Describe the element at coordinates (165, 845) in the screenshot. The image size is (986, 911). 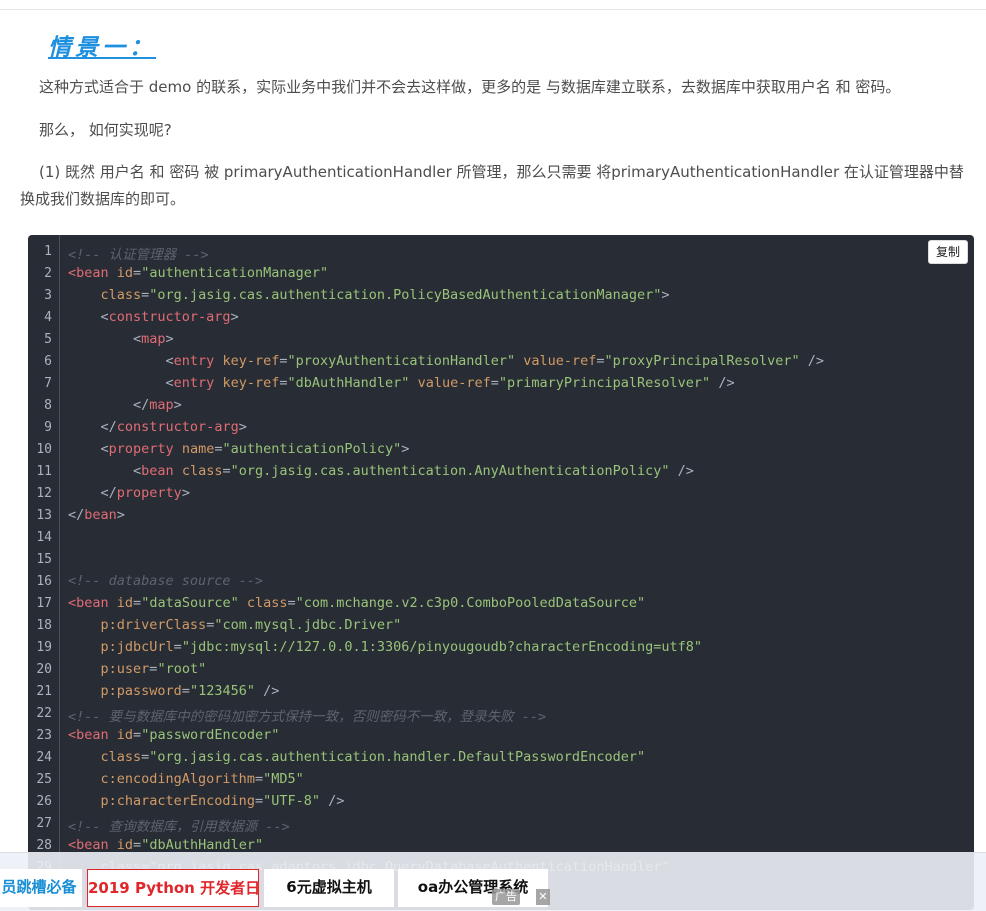
I see `code-line: <bean id="dbAuthHandler"` at that location.